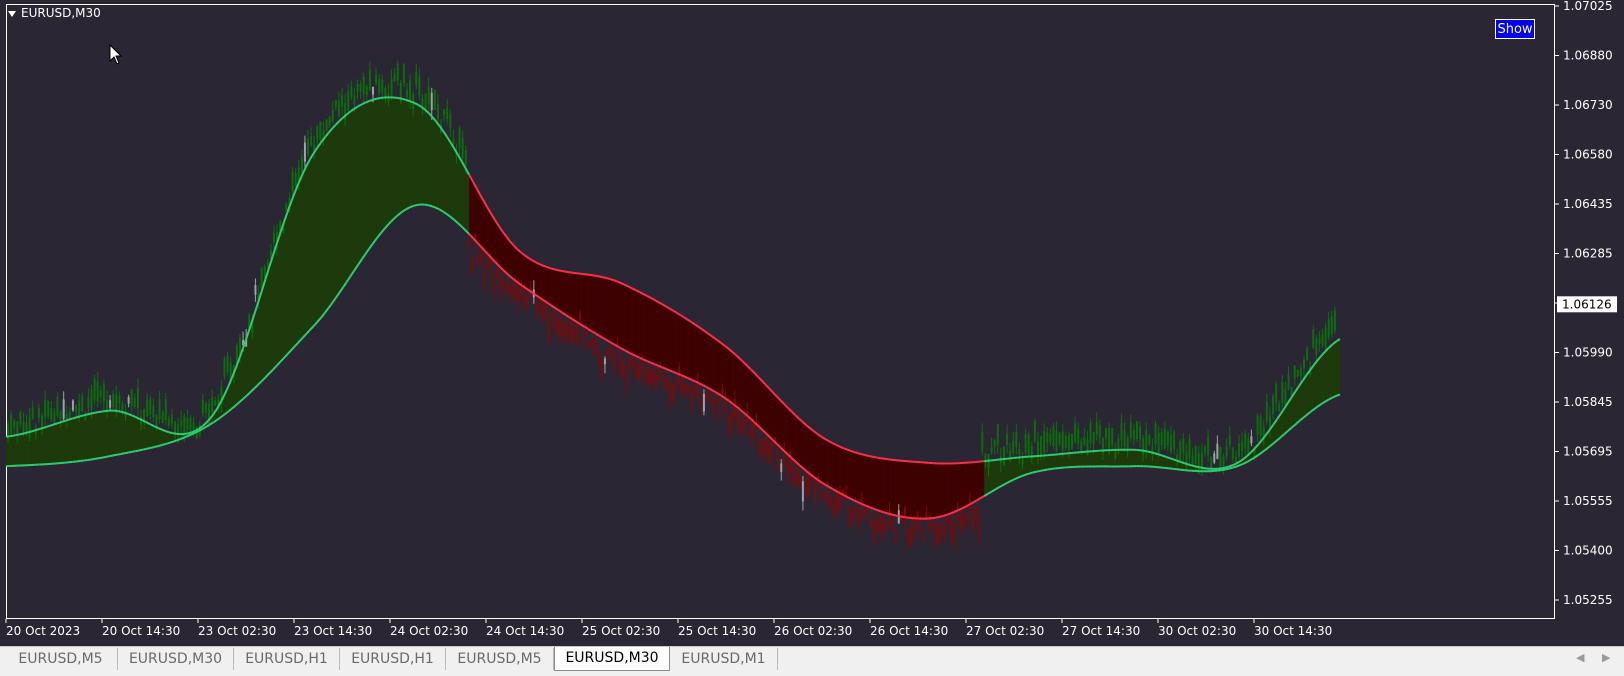 The image size is (1624, 676). I want to click on chart-symbol-title: EURUSD,M30, so click(54, 13).